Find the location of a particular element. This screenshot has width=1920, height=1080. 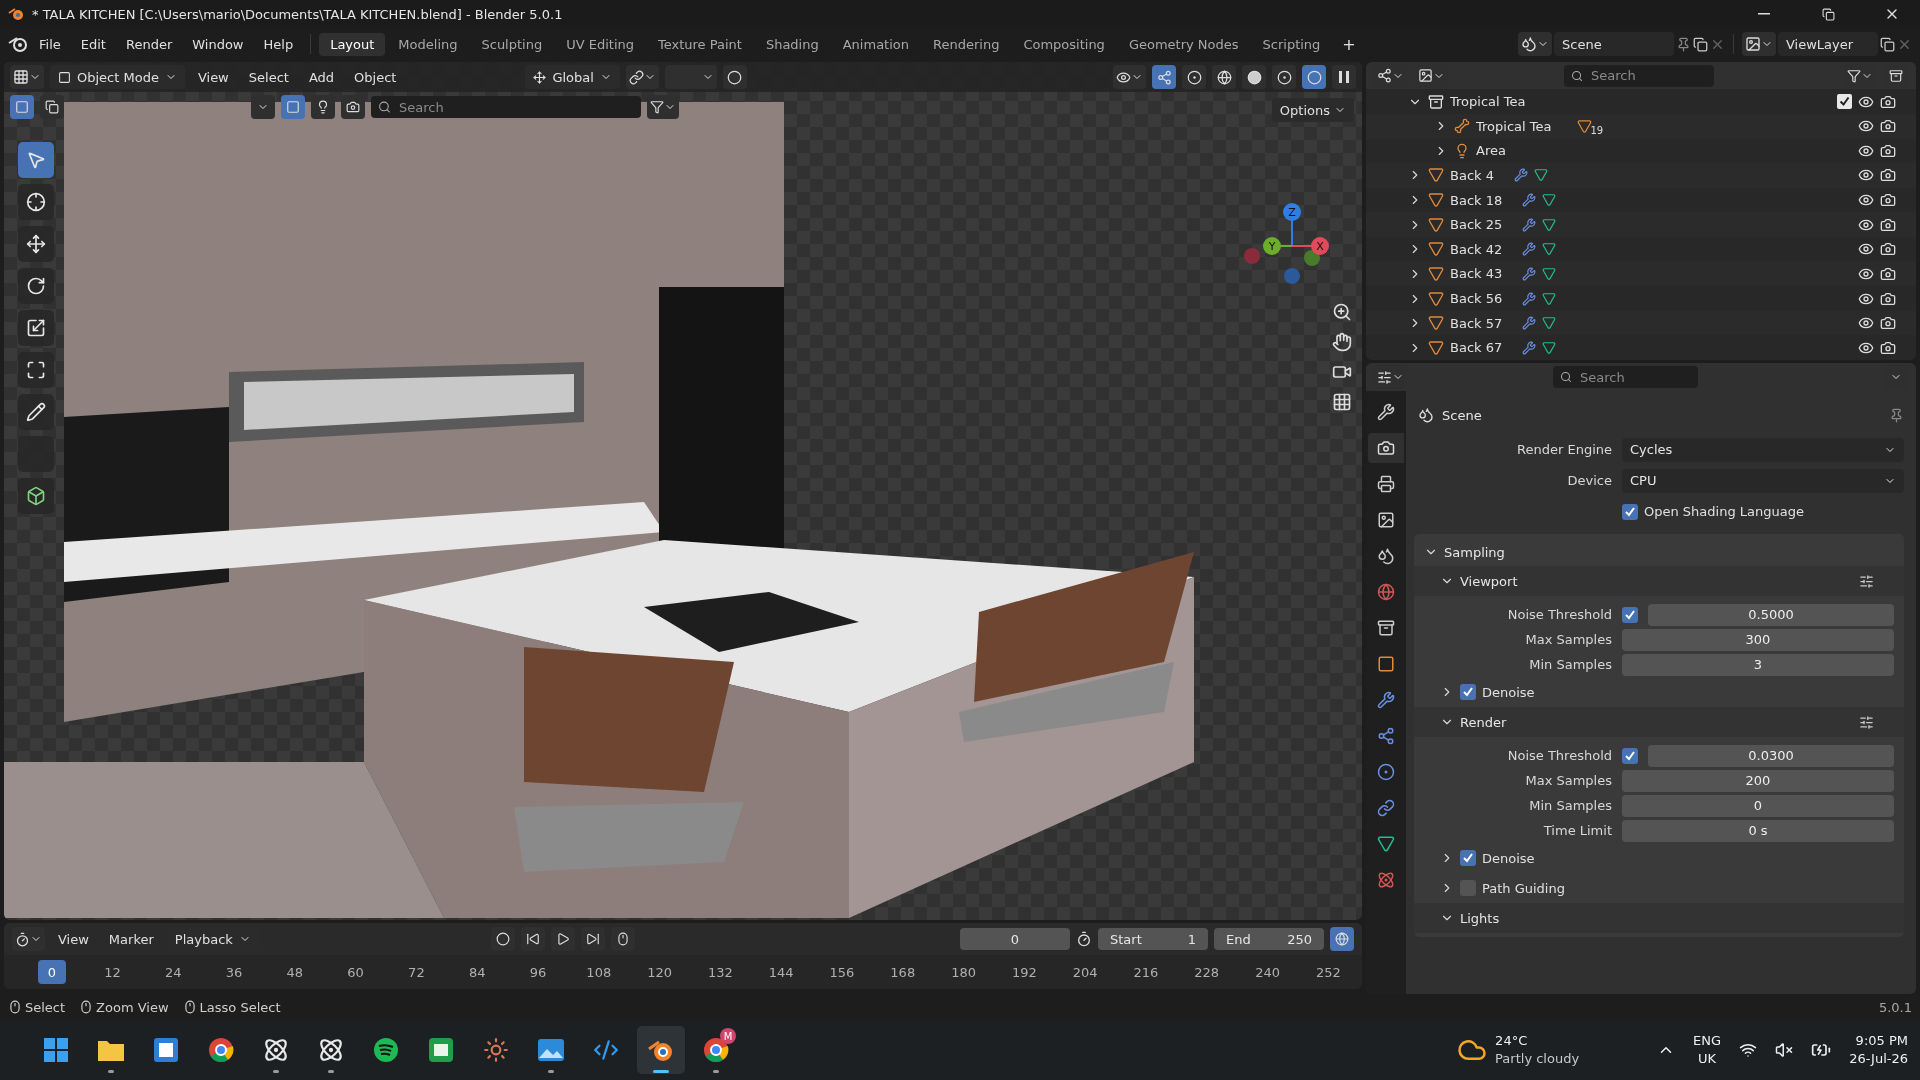

menu-item: Edit is located at coordinates (93, 44).